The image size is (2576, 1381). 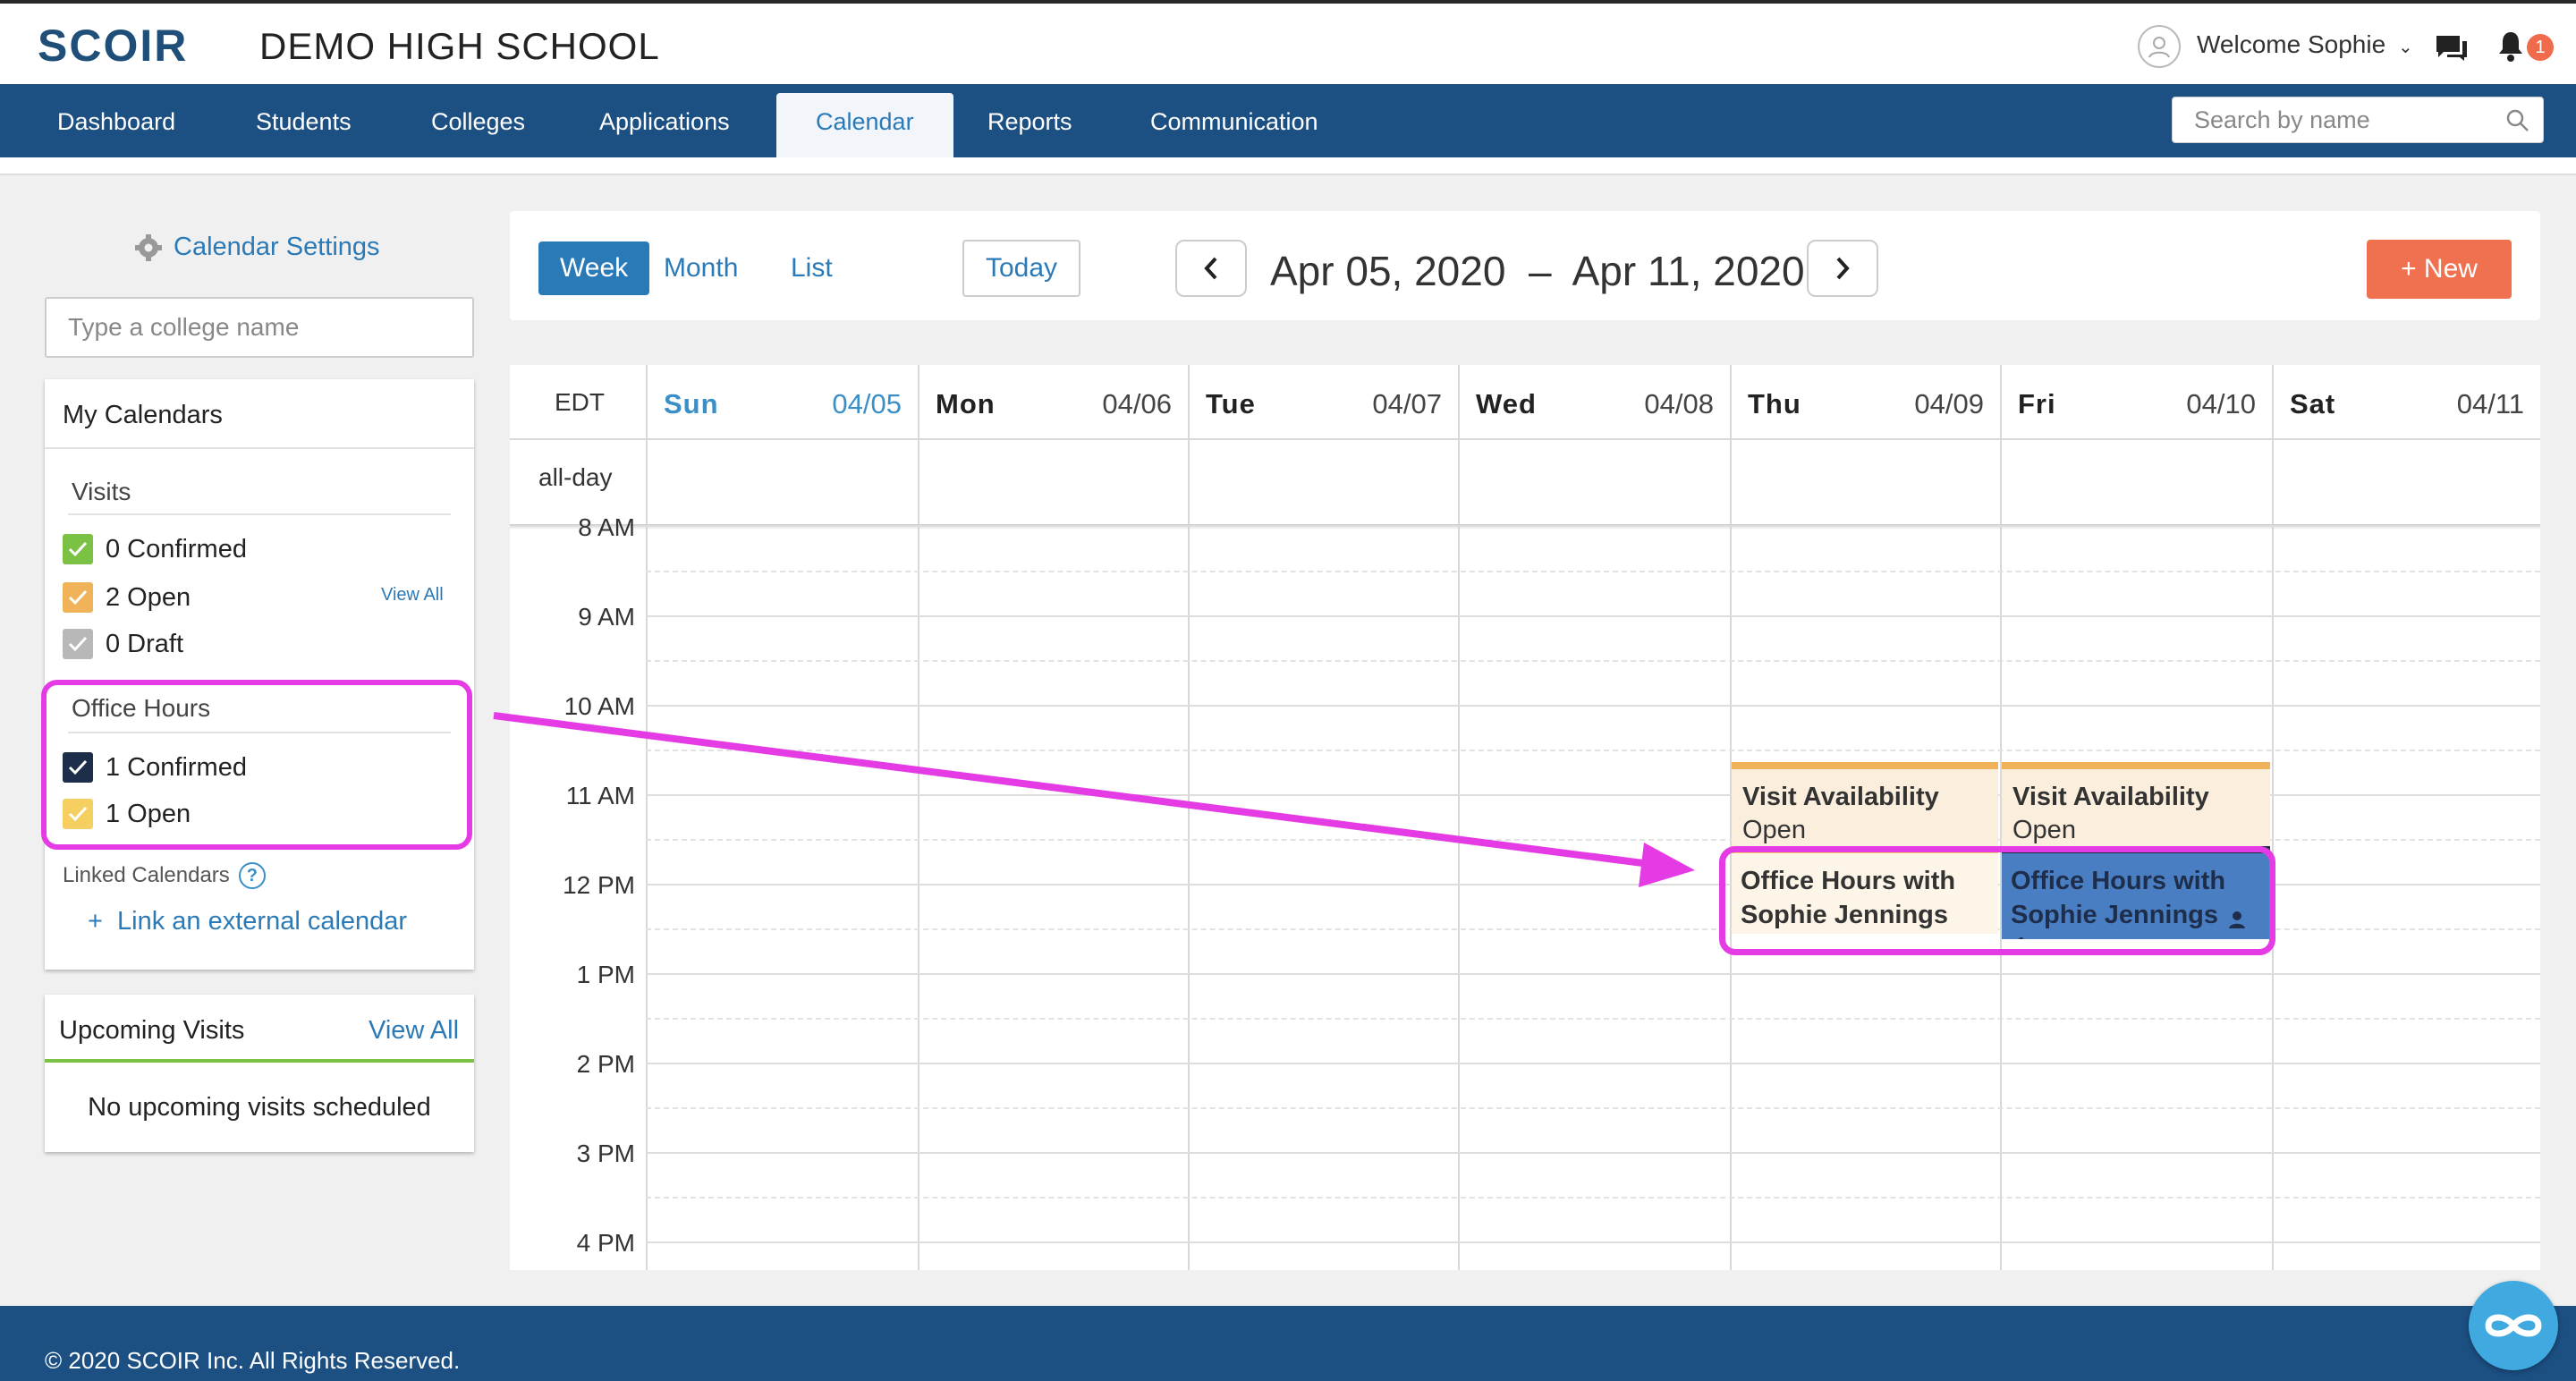 What do you see at coordinates (2405, 47) in the screenshot?
I see `chevron-down-icon: ⌄` at bounding box center [2405, 47].